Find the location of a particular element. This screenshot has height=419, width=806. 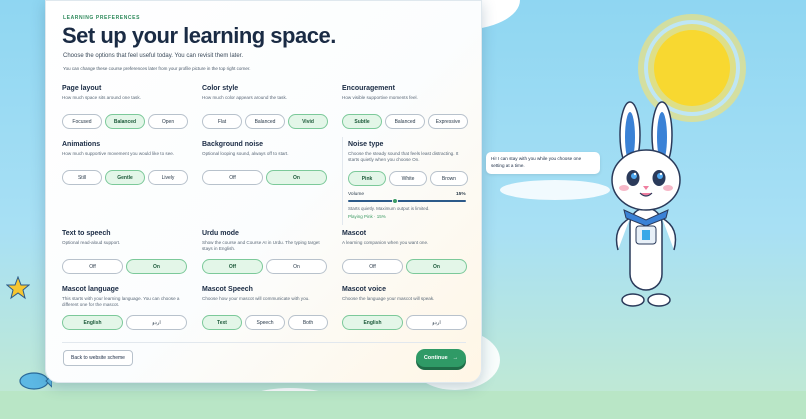

footer-divider is located at coordinates (264, 342).